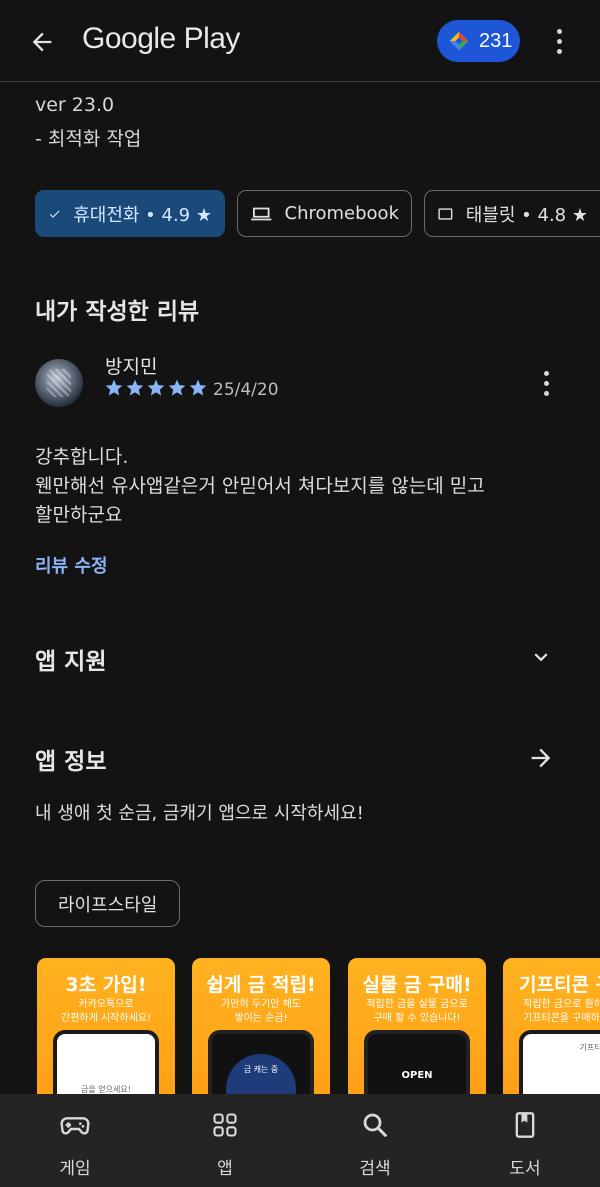  I want to click on avatar, so click(59, 383).